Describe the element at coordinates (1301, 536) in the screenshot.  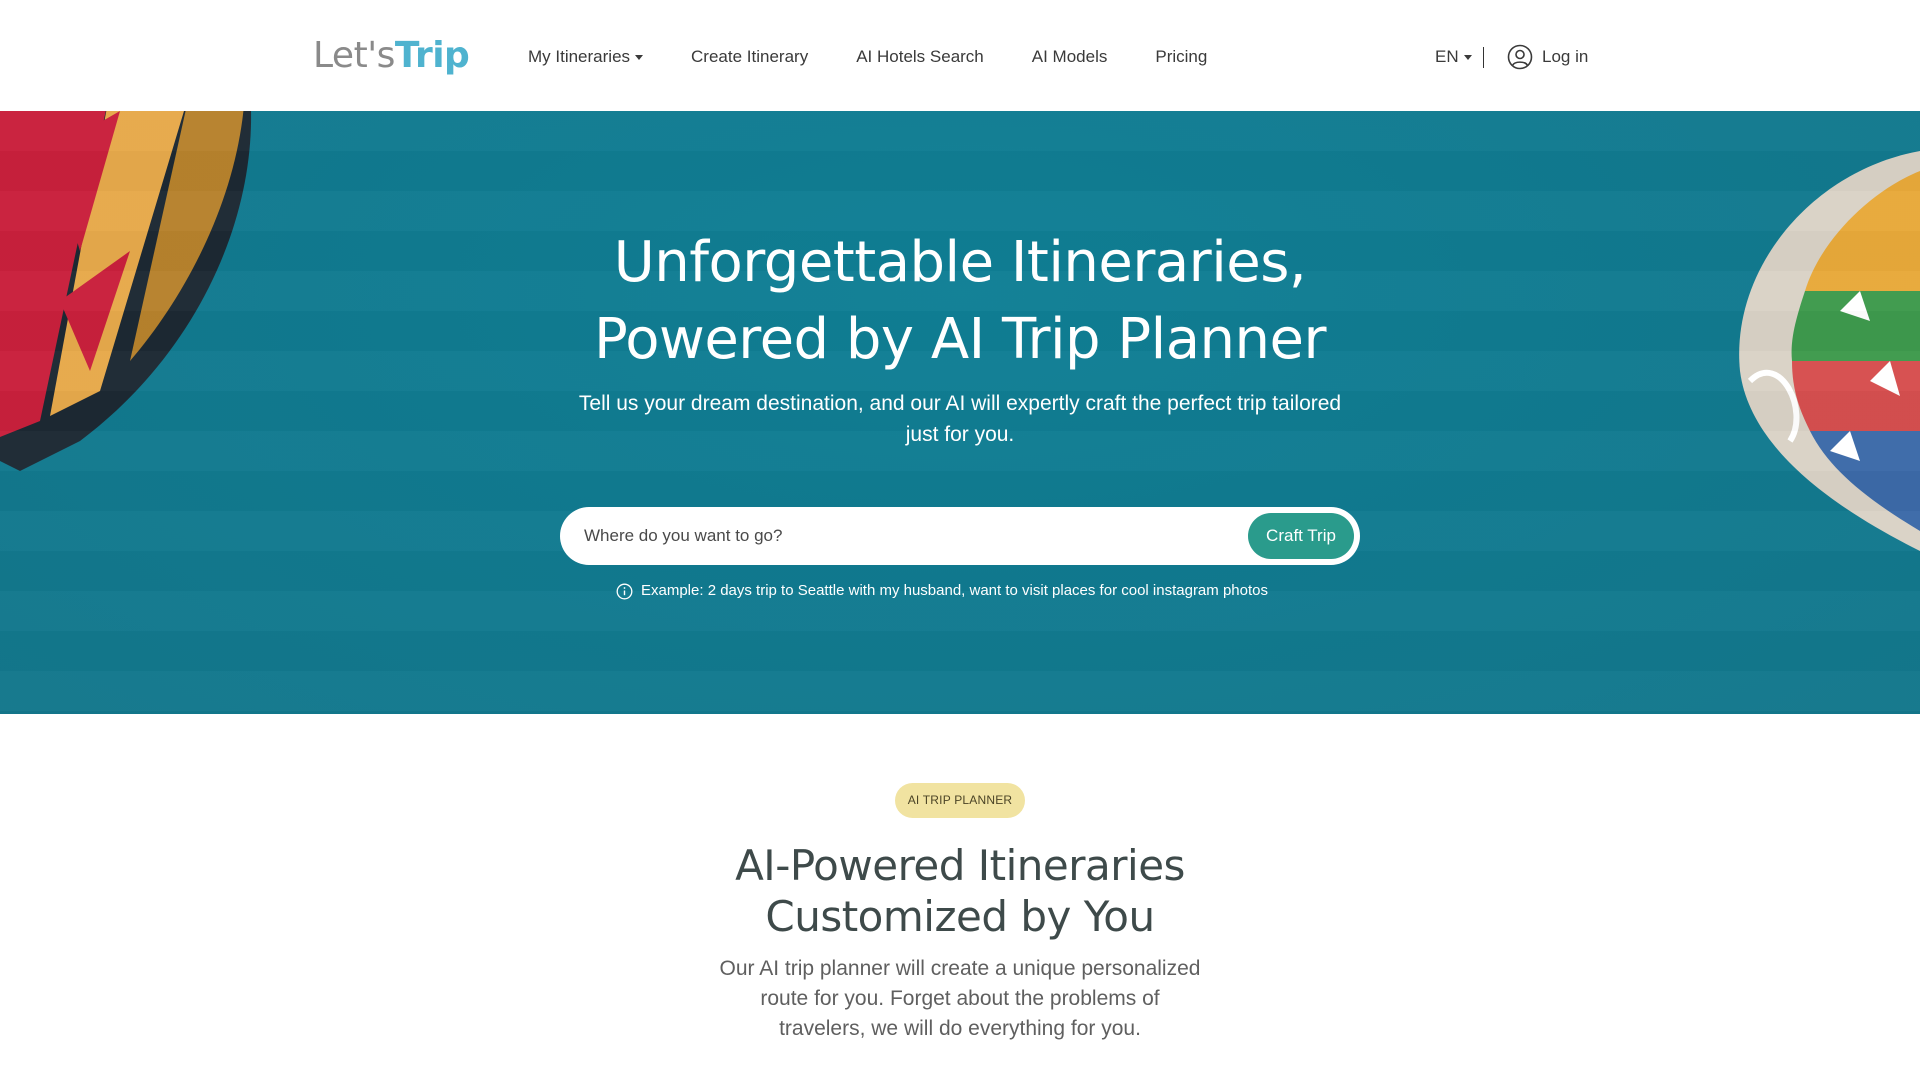
I see `craft-trip-button: Craft Trip` at that location.